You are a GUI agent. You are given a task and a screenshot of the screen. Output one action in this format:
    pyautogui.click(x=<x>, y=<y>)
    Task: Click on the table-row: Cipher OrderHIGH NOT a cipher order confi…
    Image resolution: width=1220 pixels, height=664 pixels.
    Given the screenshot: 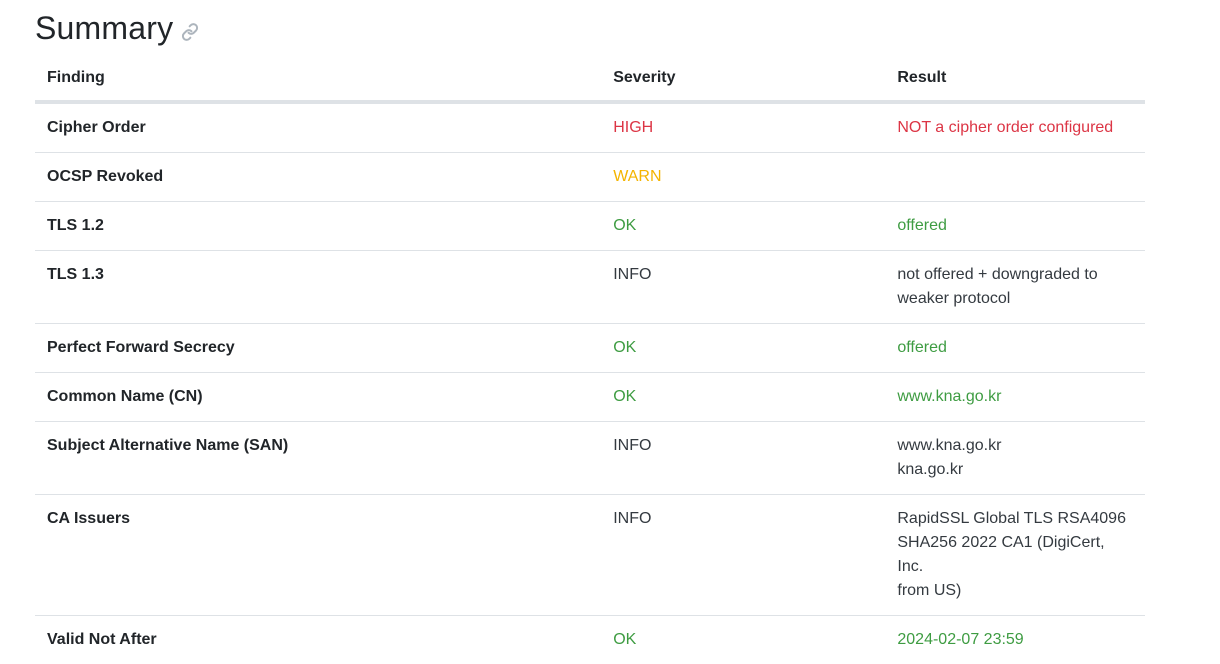 What is the action you would take?
    pyautogui.click(x=590, y=127)
    